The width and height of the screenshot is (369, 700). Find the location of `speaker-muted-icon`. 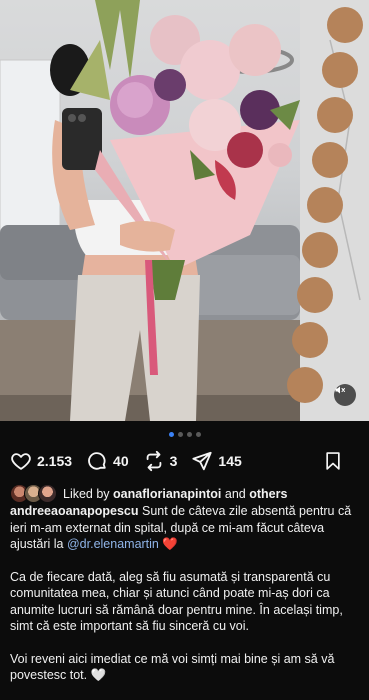

speaker-muted-icon is located at coordinates (340, 390).